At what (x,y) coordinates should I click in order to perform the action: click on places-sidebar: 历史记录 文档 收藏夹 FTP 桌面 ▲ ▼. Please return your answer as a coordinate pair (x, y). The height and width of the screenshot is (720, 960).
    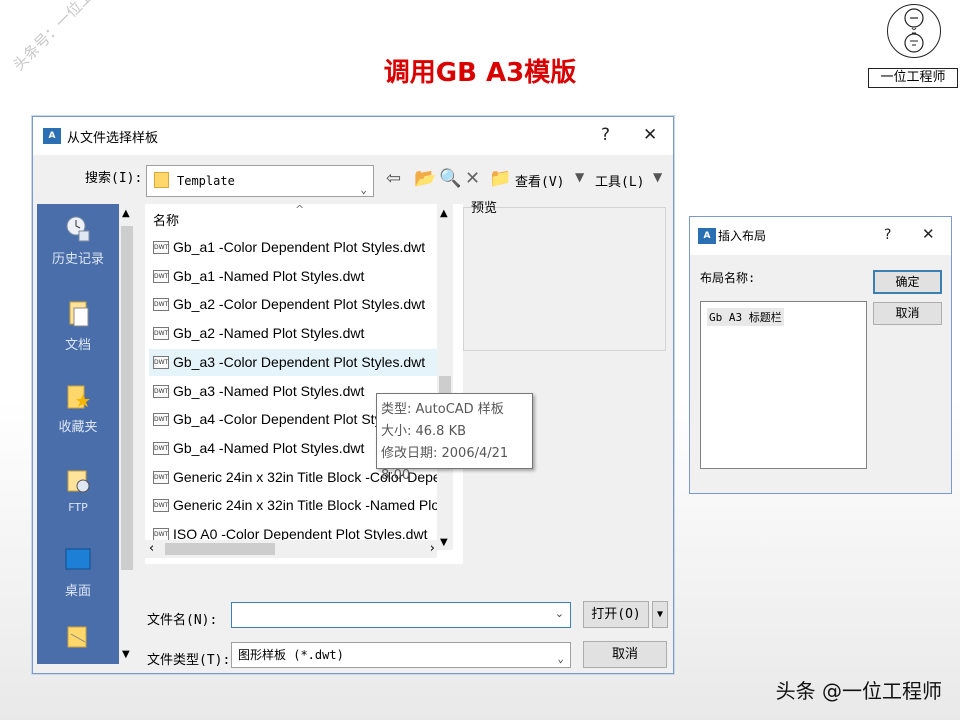
    Looking at the image, I should click on (86, 434).